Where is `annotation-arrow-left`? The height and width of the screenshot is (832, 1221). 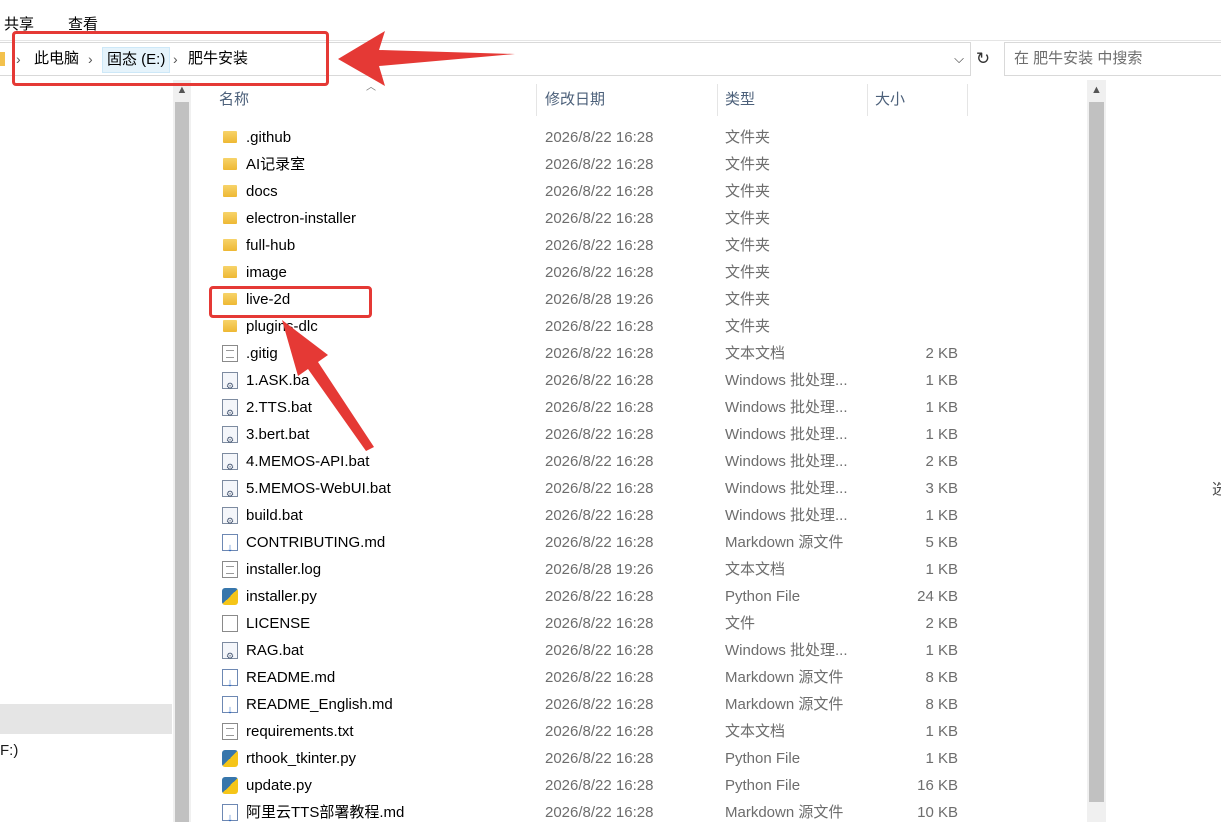 annotation-arrow-left is located at coordinates (426, 58).